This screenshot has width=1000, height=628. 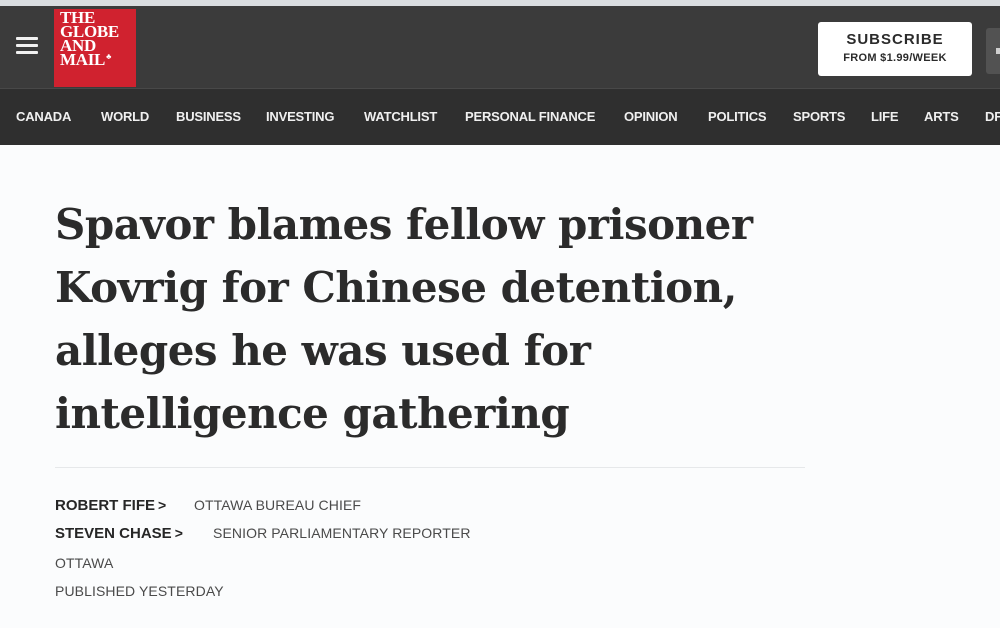 What do you see at coordinates (430, 467) in the screenshot?
I see `headline-divider` at bounding box center [430, 467].